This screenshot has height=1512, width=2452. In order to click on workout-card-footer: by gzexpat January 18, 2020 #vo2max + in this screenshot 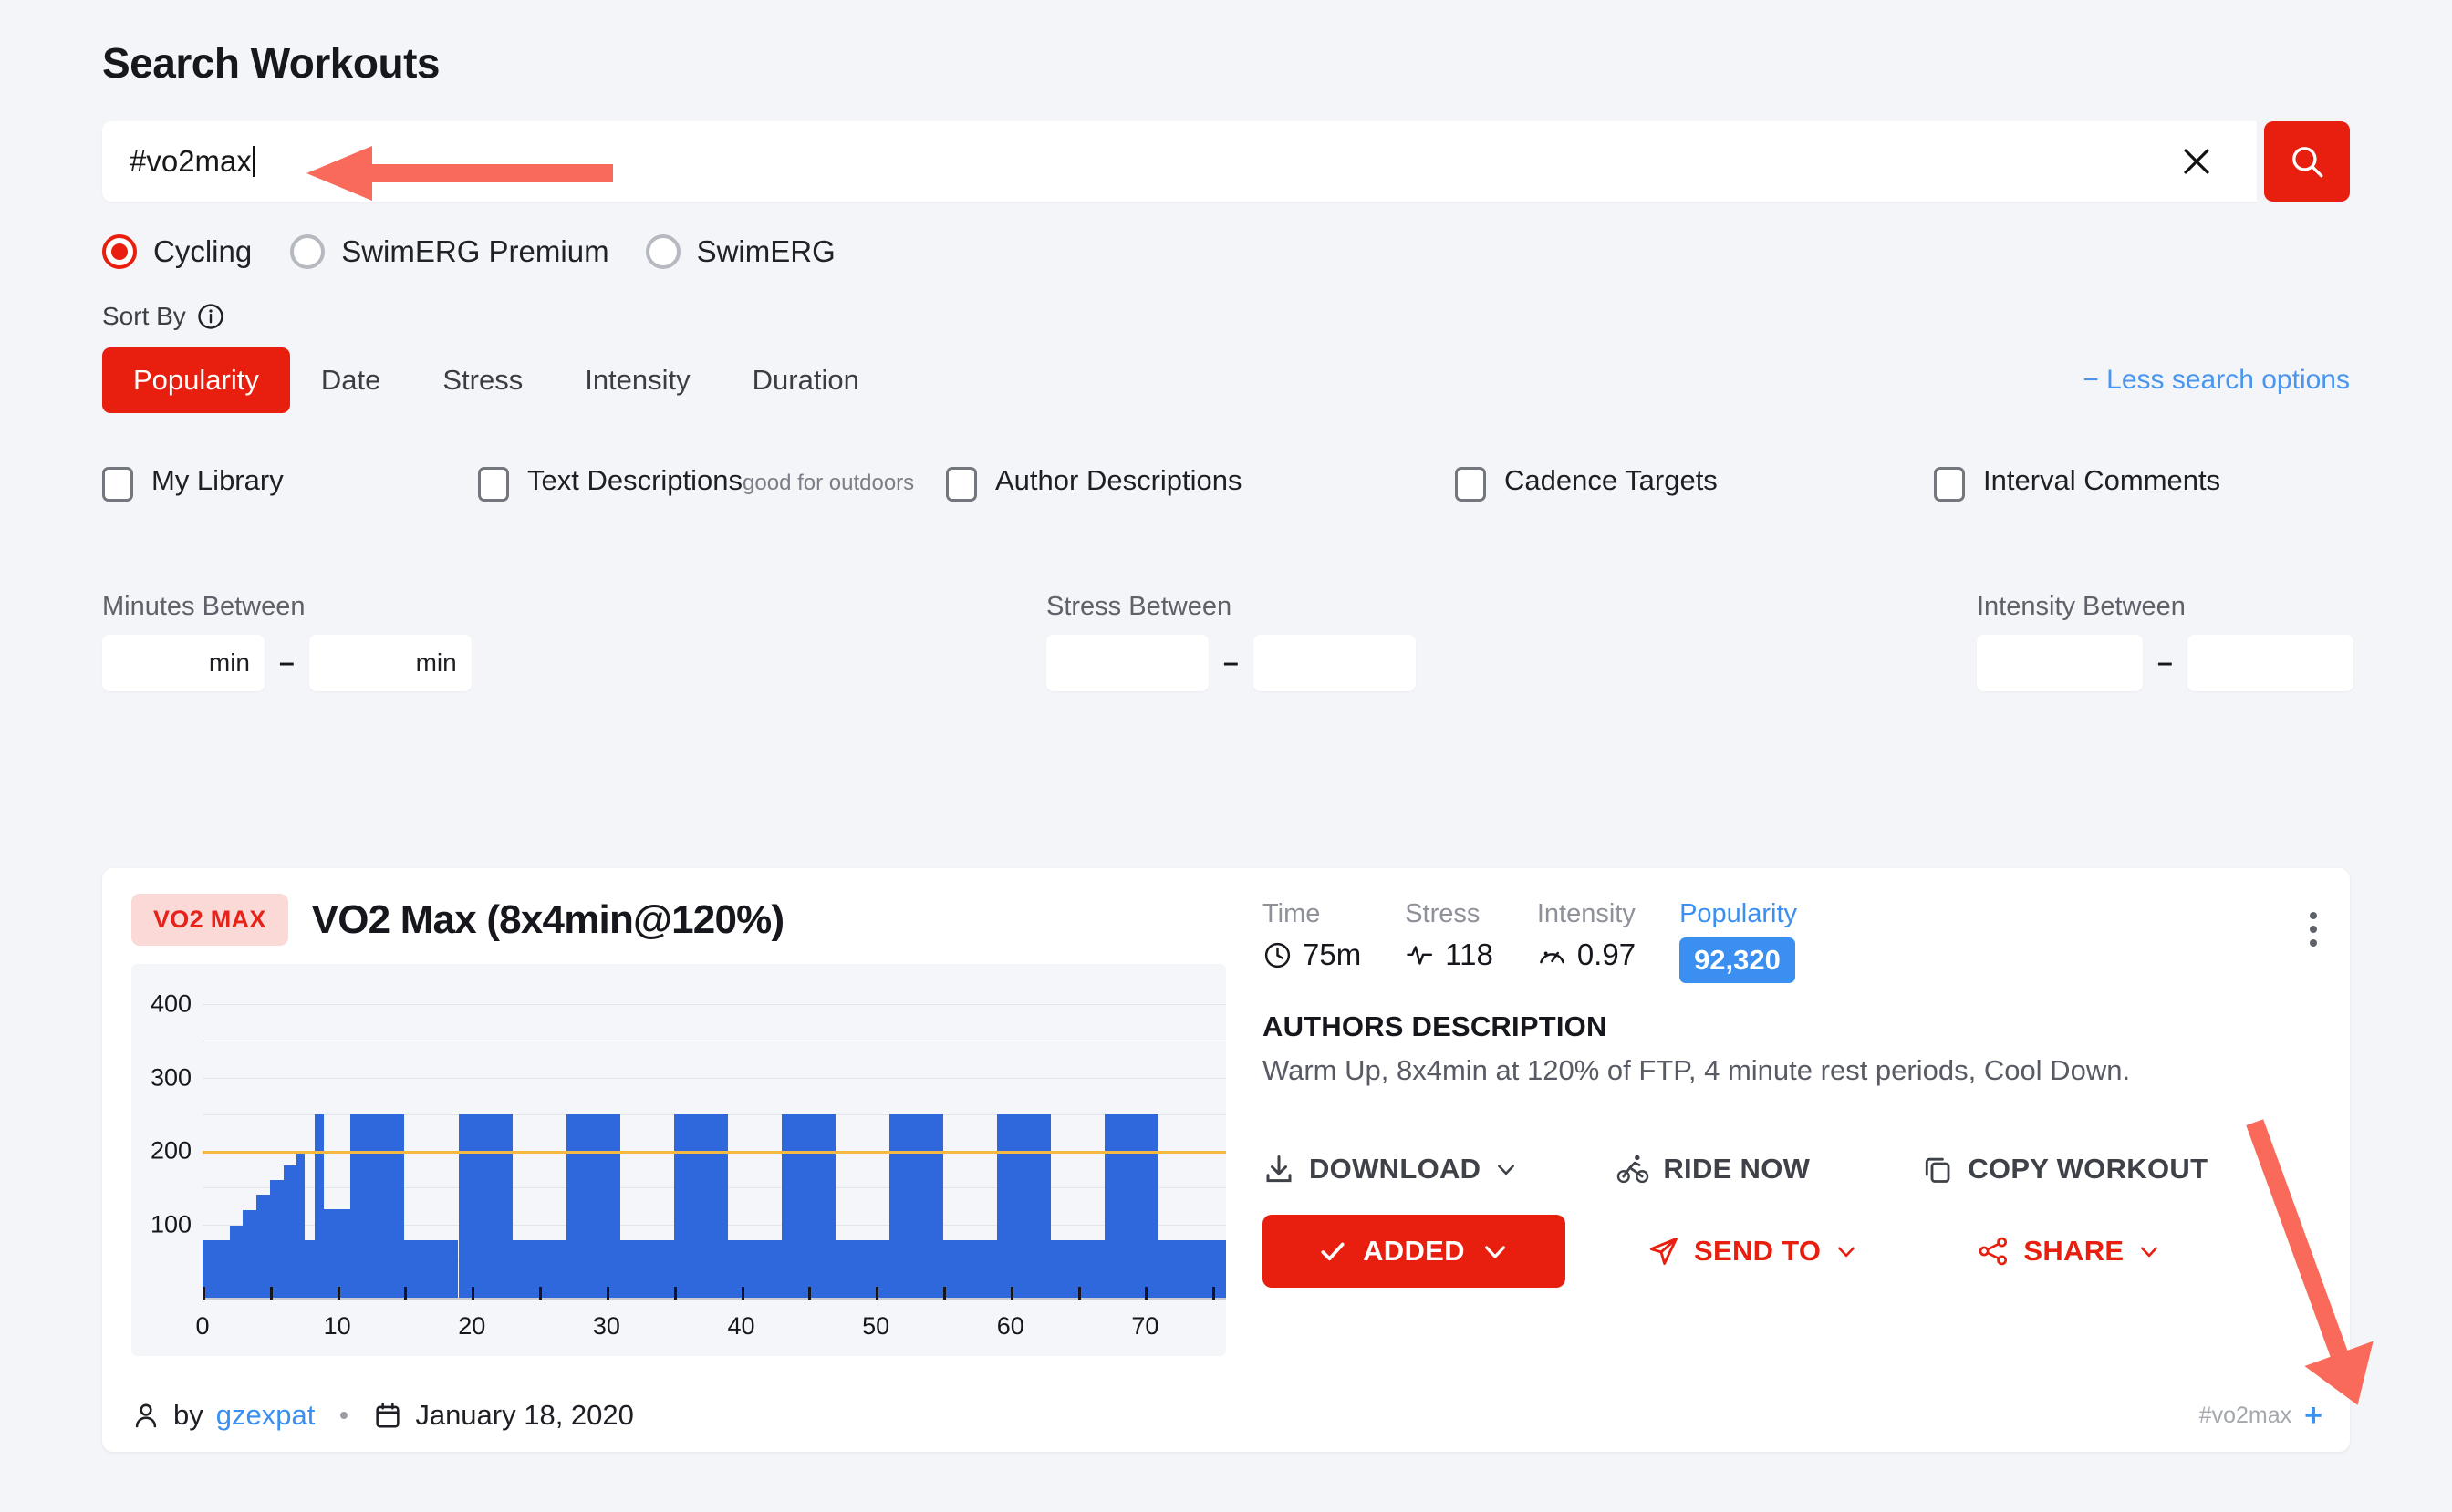, I will do `click(1226, 1415)`.